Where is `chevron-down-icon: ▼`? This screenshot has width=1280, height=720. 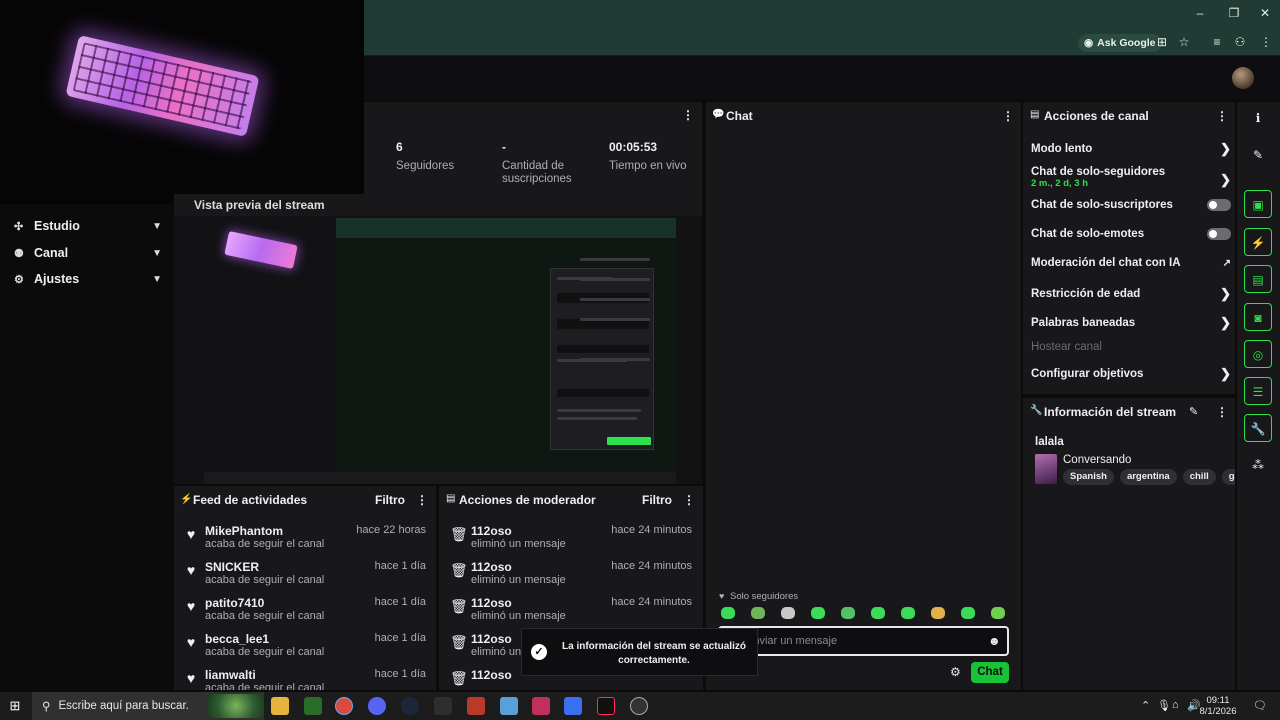 chevron-down-icon: ▼ is located at coordinates (157, 279).